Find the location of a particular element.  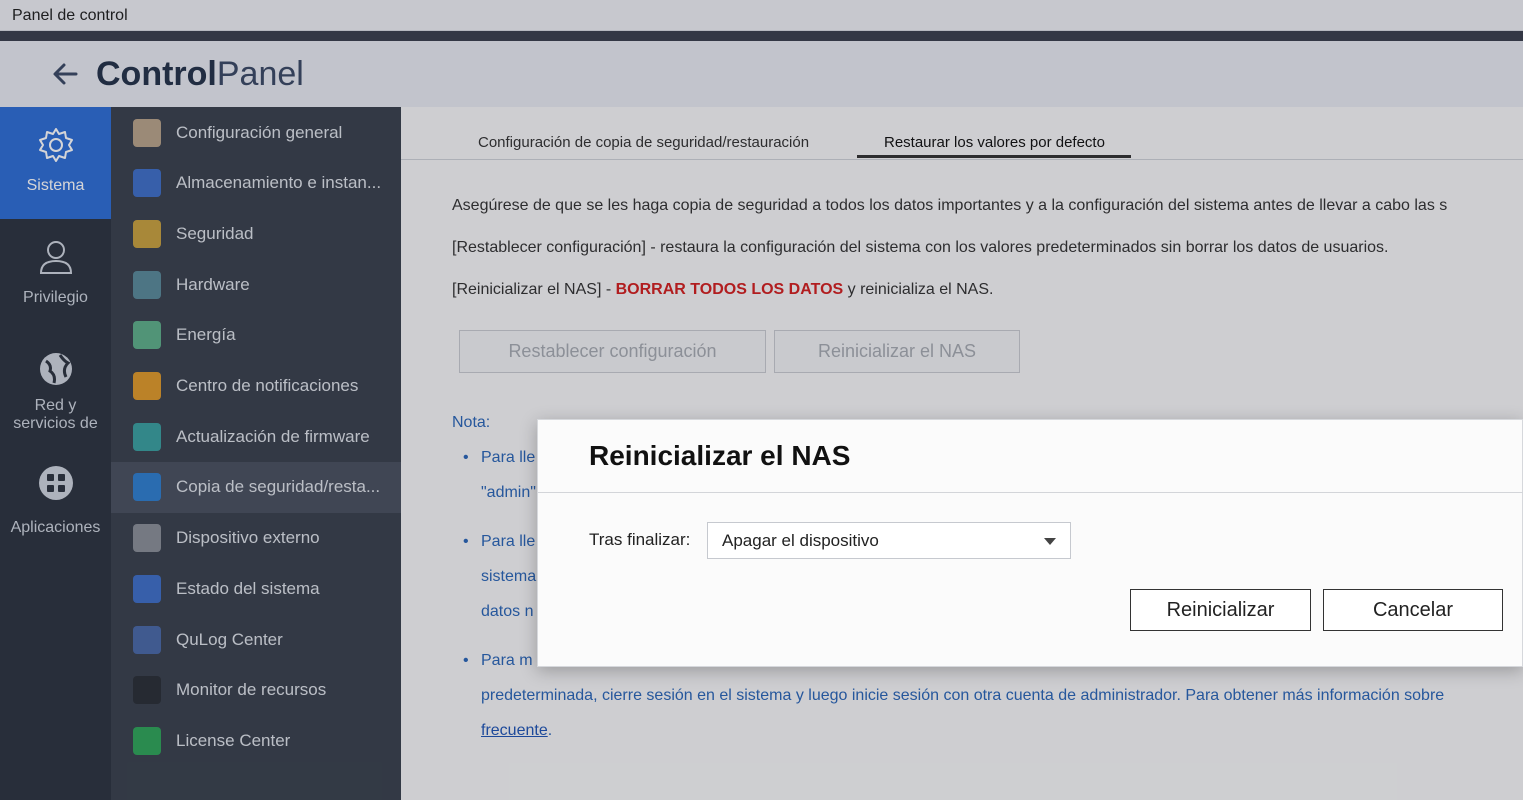

select-value: Apagar el dispositivo is located at coordinates (800, 540).